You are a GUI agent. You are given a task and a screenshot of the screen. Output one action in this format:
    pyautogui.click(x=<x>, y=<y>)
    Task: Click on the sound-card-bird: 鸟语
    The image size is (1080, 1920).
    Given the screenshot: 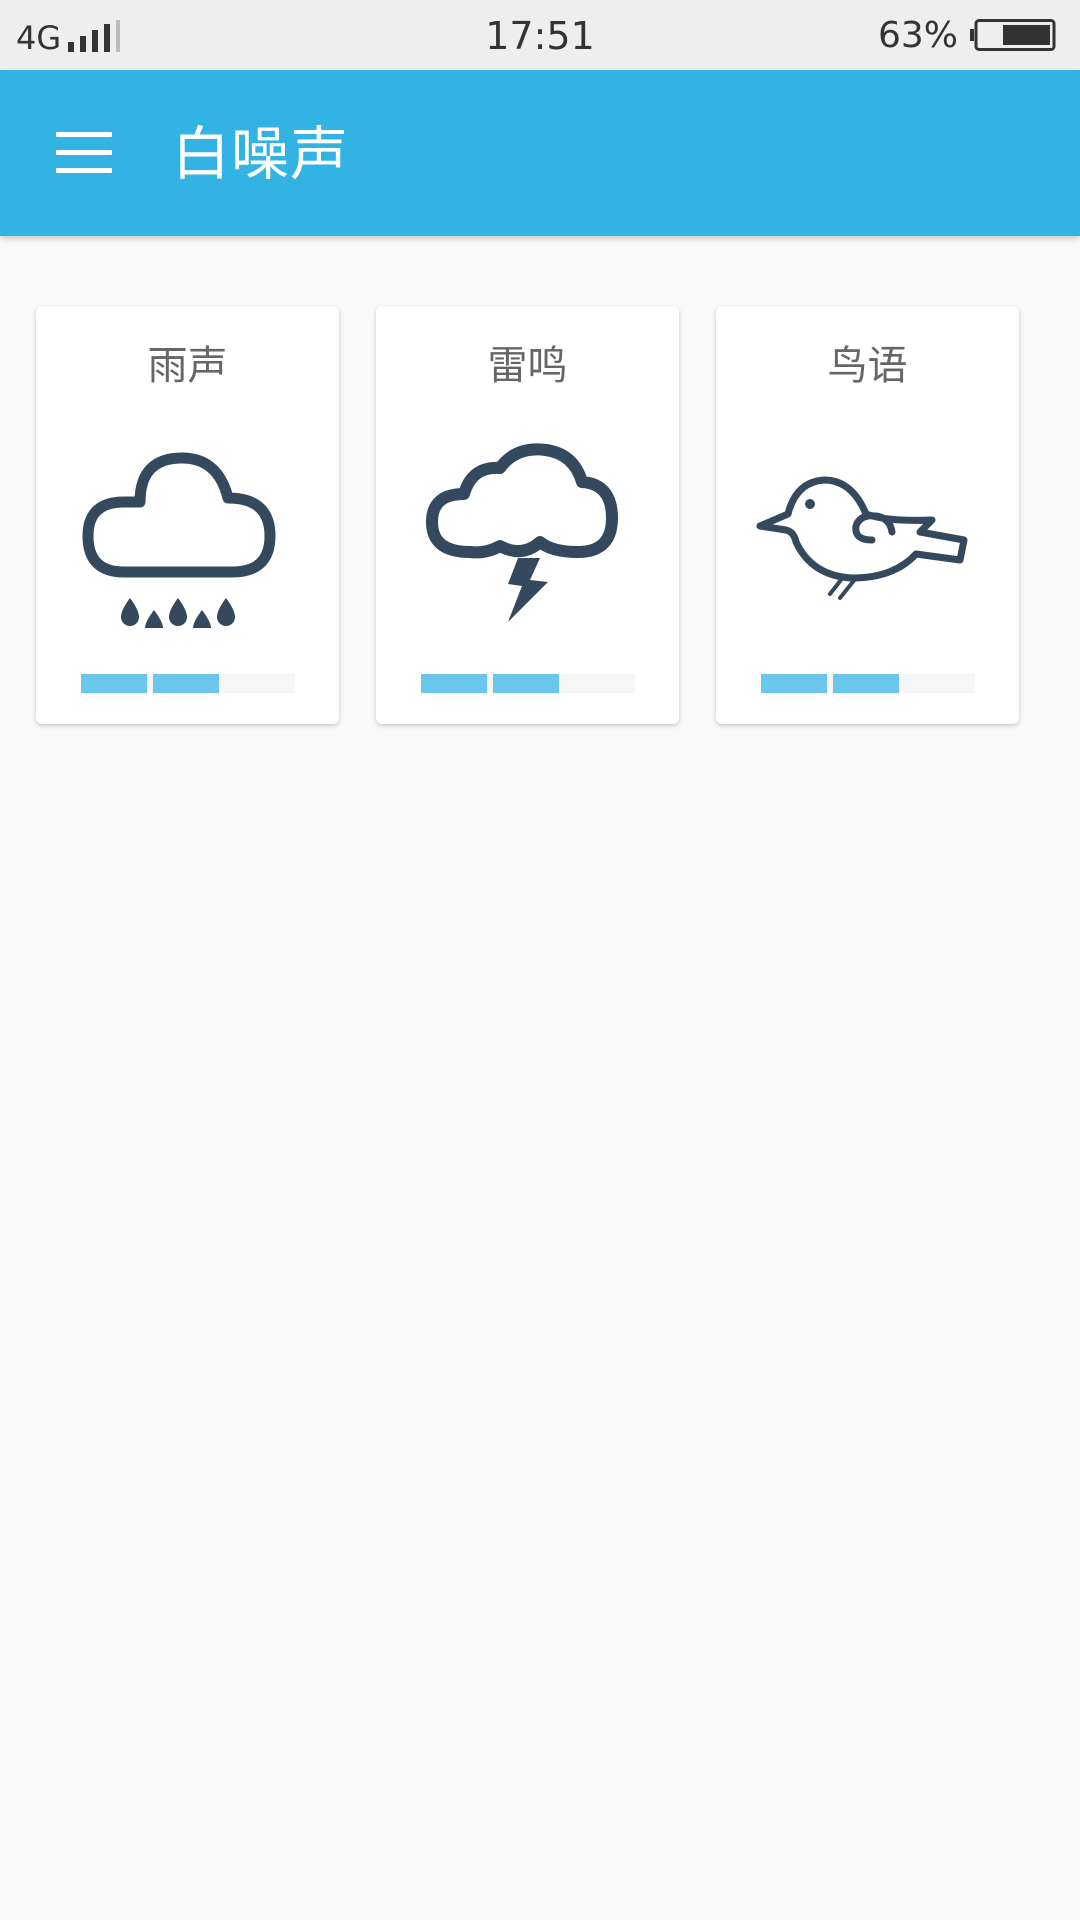 What is the action you would take?
    pyautogui.click(x=867, y=515)
    